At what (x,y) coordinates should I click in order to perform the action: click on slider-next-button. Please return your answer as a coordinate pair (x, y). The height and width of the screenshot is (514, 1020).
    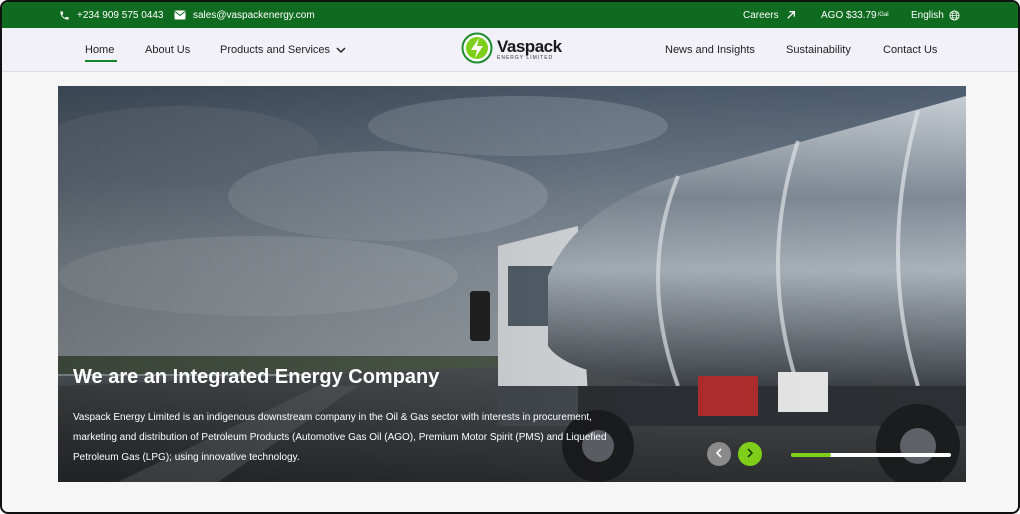
    Looking at the image, I should click on (750, 454).